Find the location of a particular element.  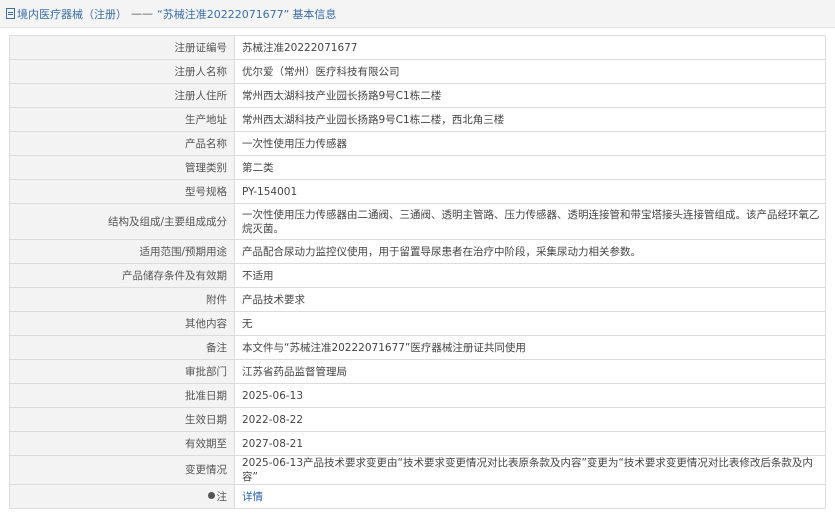

row-value: 2022-08-22 is located at coordinates (530, 419).